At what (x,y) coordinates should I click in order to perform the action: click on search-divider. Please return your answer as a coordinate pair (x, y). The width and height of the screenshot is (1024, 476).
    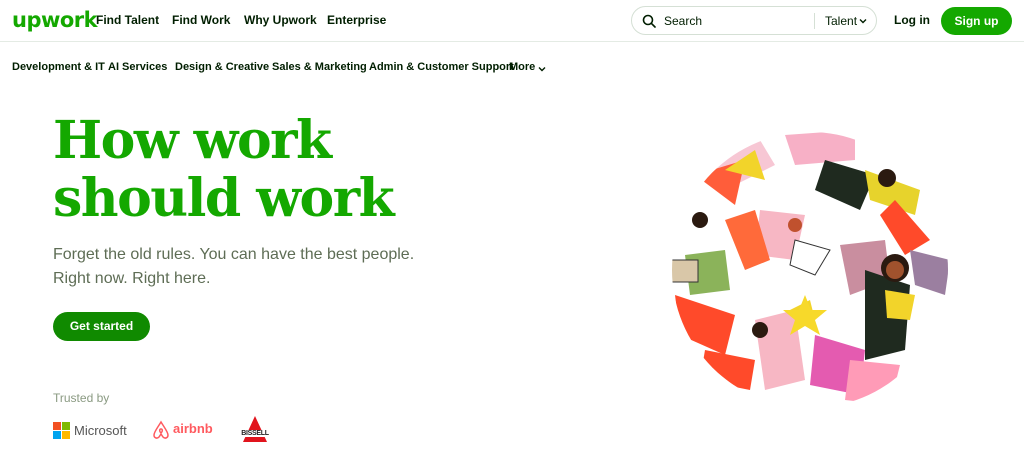
    Looking at the image, I should click on (814, 21).